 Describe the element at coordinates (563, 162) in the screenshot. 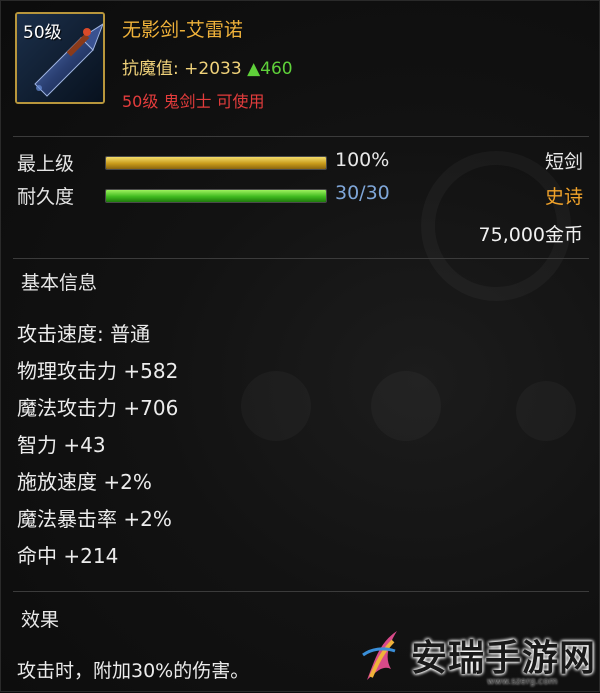

I see `weapon-type: 短剑` at that location.